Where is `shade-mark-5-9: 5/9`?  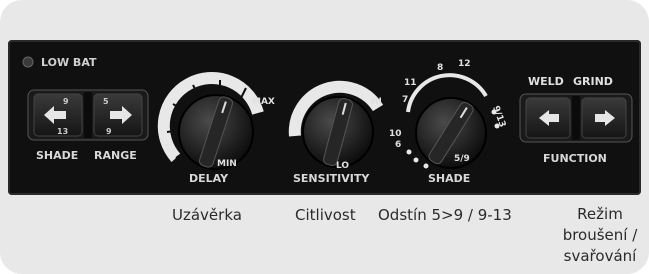 shade-mark-5-9: 5/9 is located at coordinates (462, 159).